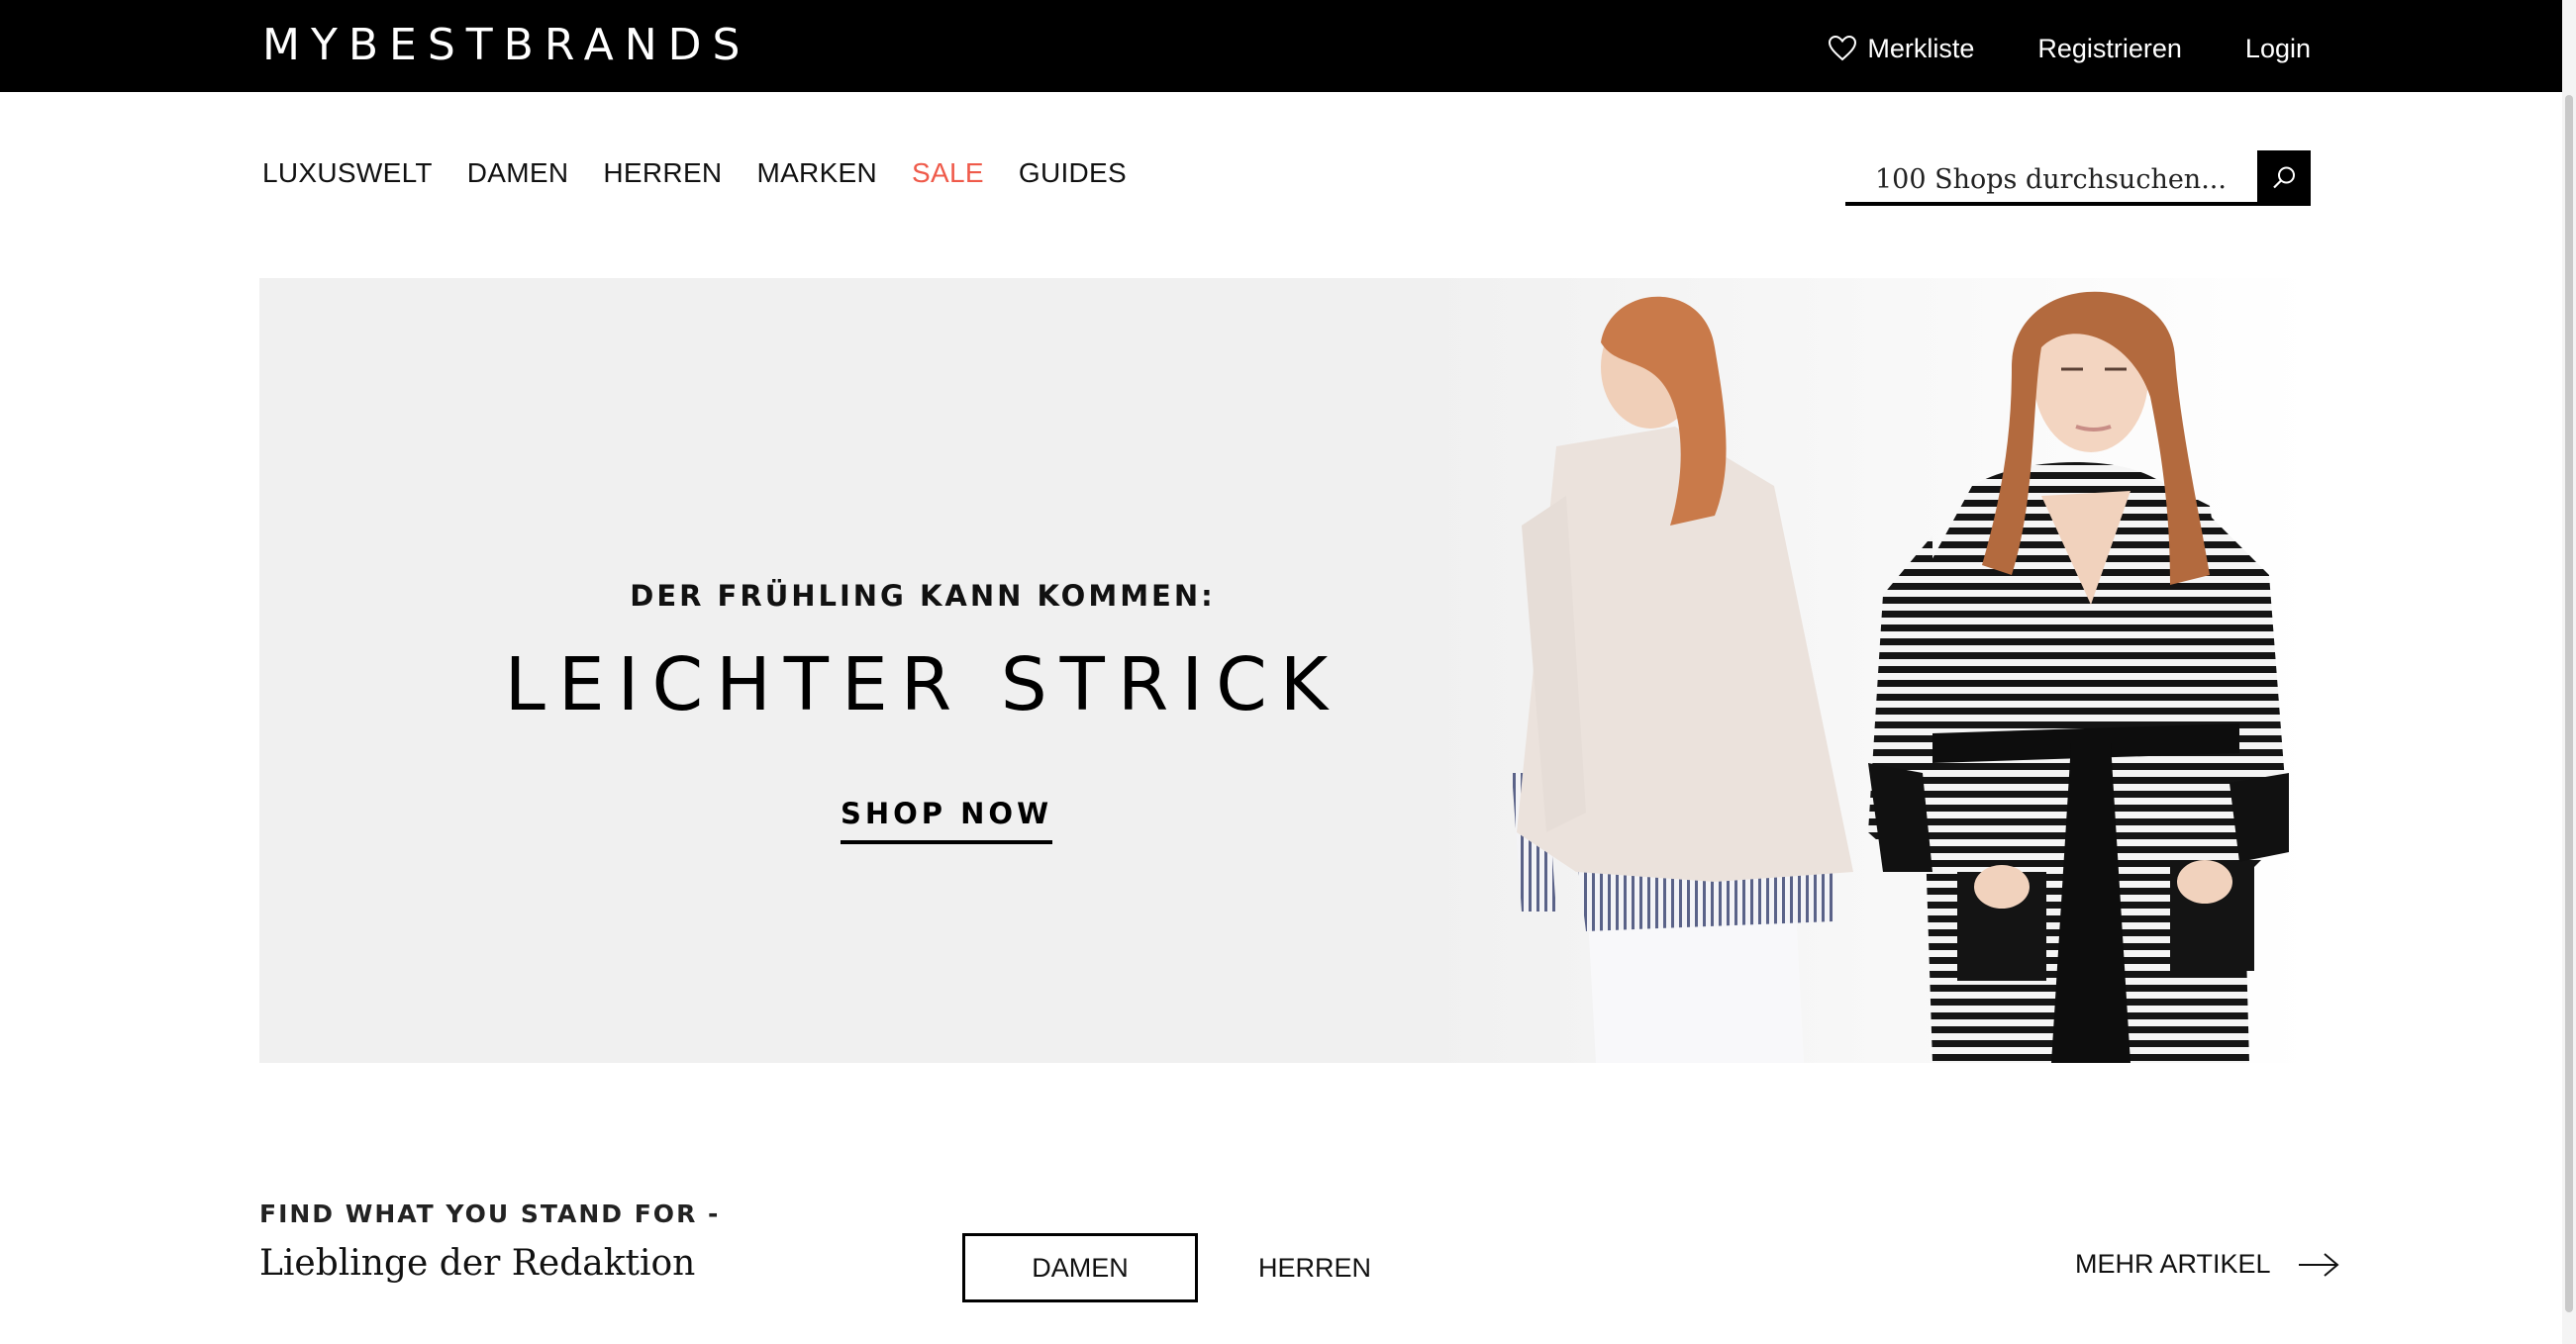  Describe the element at coordinates (518, 173) in the screenshot. I see `nav-item-damen: DAMEN` at that location.